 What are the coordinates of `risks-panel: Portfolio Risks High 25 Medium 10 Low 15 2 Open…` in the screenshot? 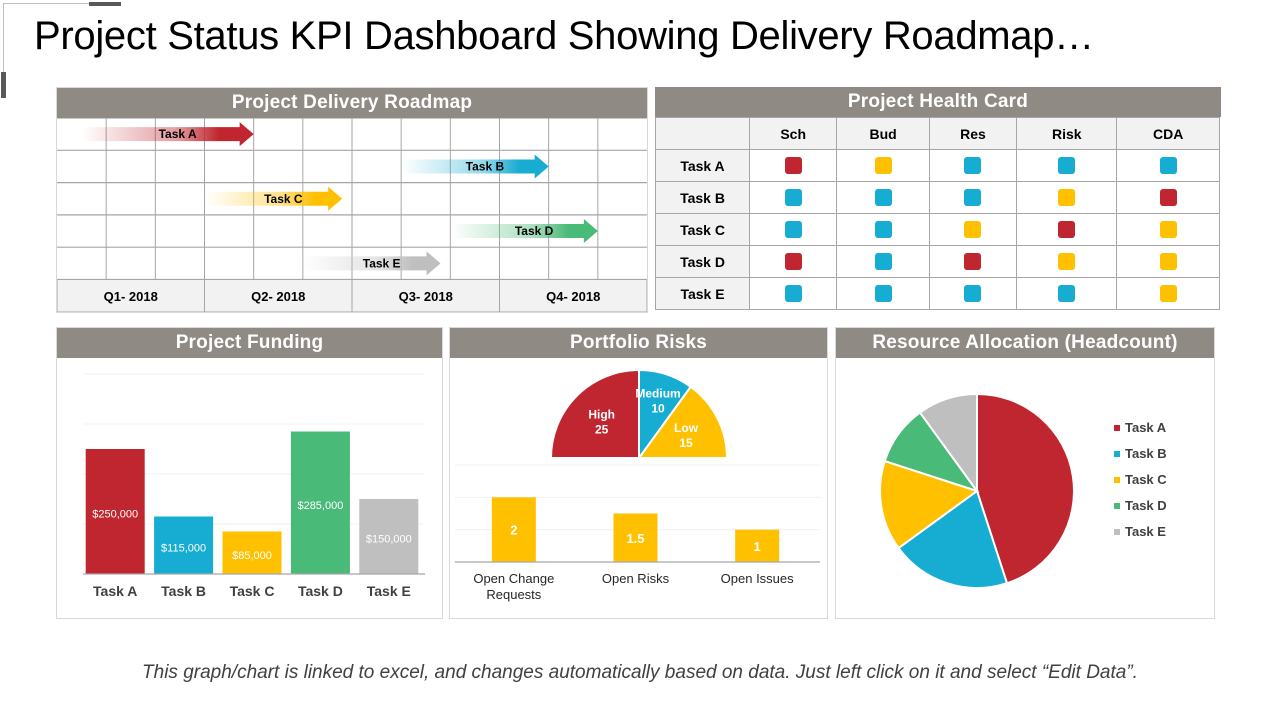 It's located at (638, 473).